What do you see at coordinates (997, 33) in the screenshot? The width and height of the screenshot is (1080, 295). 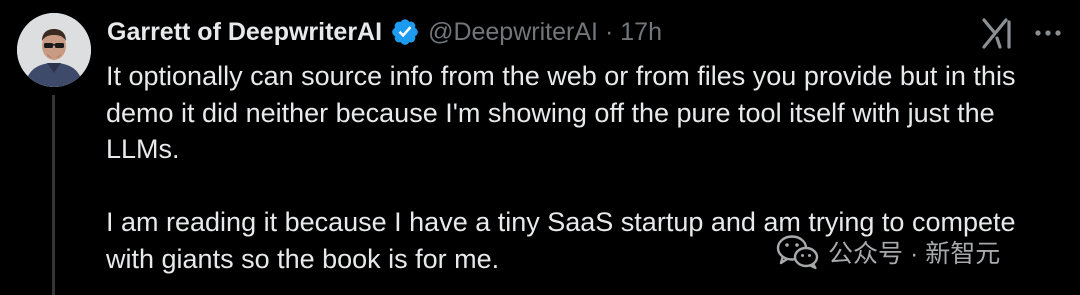 I see `grok-icon` at bounding box center [997, 33].